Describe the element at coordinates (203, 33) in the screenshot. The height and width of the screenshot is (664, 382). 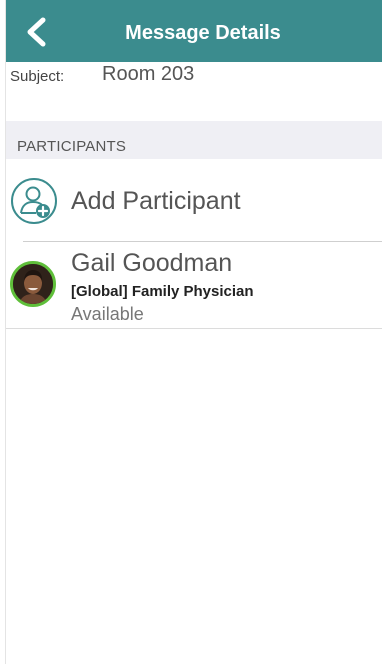
I see `page-title: Message Details` at that location.